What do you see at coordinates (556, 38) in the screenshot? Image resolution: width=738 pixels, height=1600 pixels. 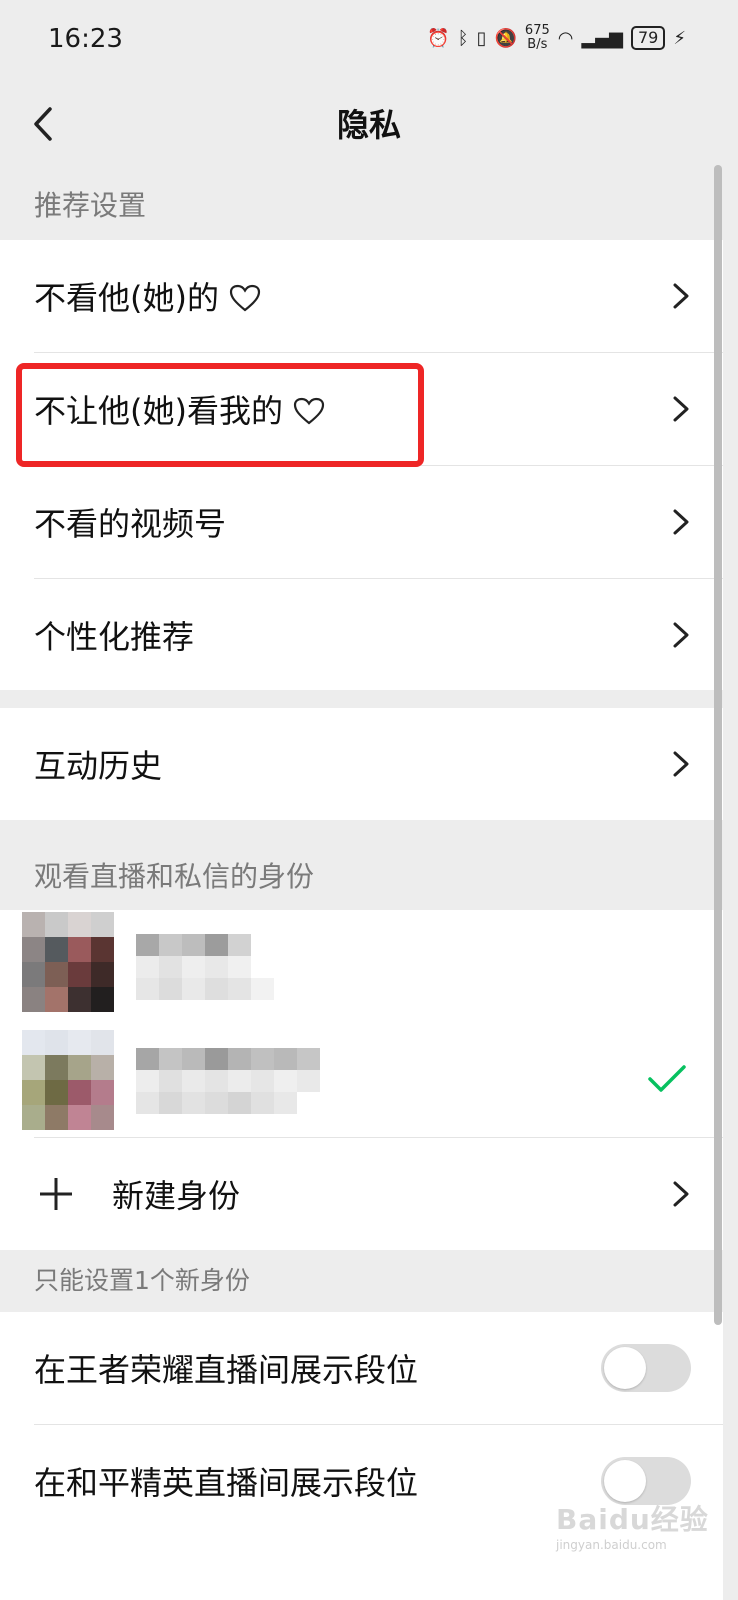 I see `status-icons: ⏰ ᛒ ▯ 🔕 675 B/s ◠ ▂▄▆ 79 ⚡` at bounding box center [556, 38].